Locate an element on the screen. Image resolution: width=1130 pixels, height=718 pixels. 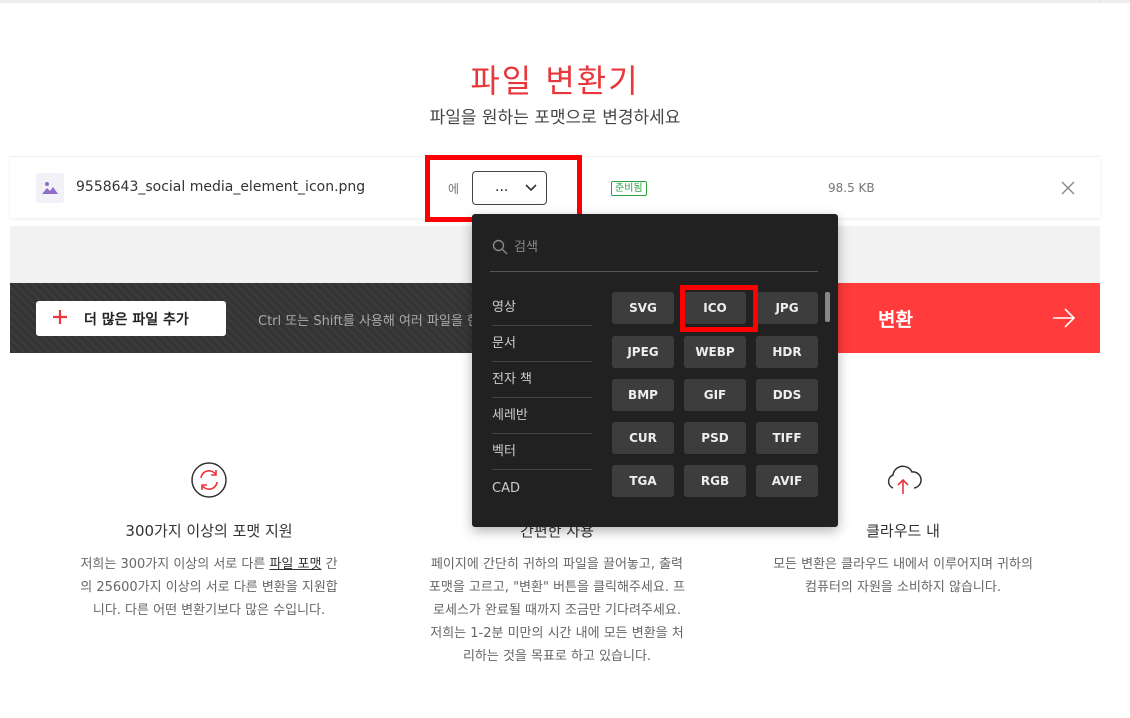
format-option: PSD is located at coordinates (715, 438).